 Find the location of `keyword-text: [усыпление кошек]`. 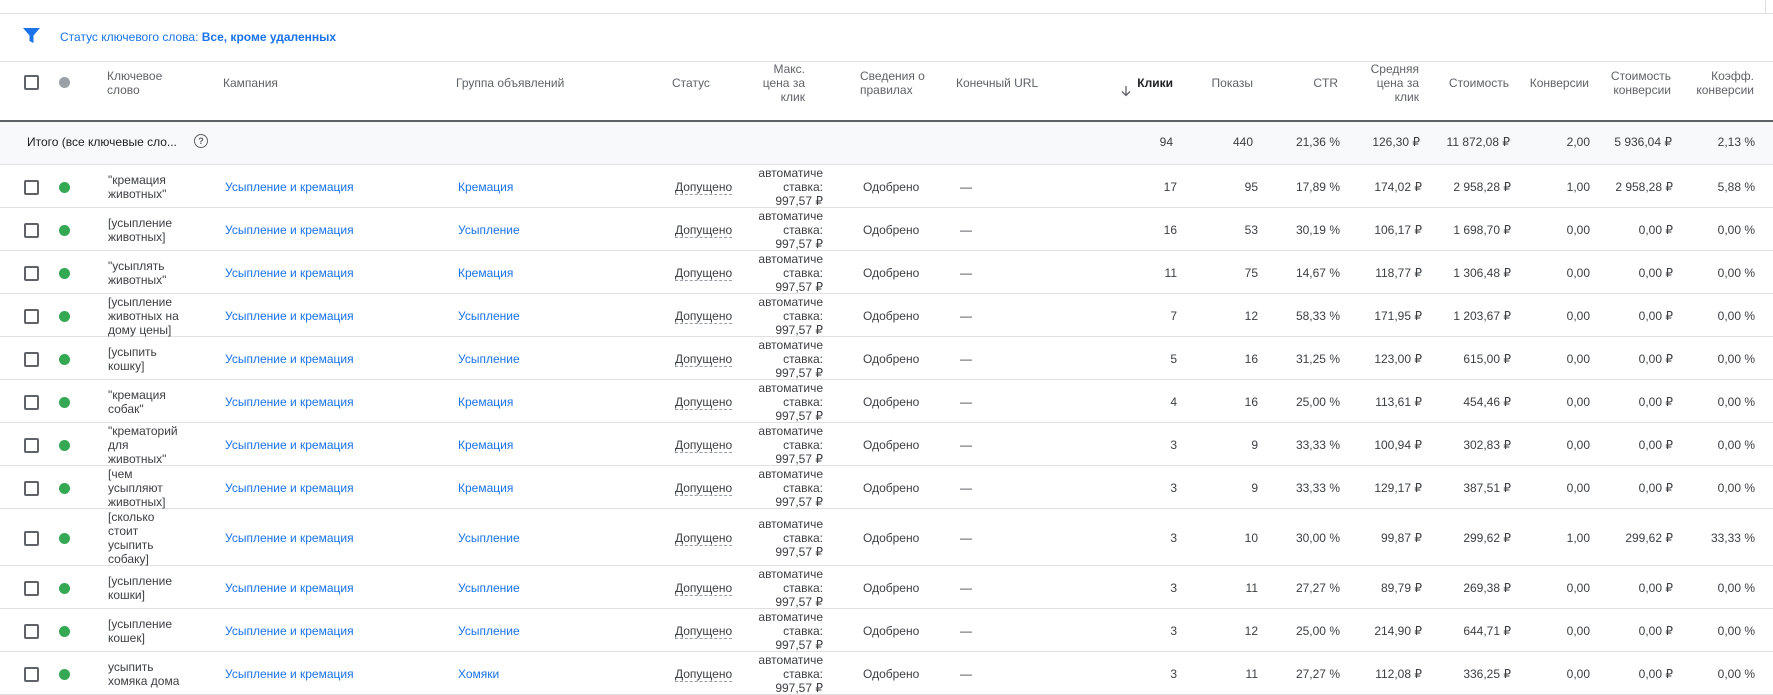

keyword-text: [усыпление кошек] is located at coordinates (150, 631).